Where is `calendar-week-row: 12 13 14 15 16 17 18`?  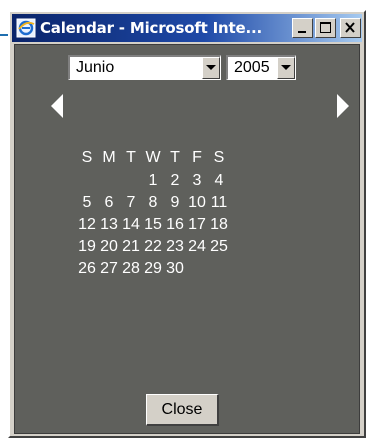 calendar-week-row: 12 13 14 15 16 17 18 is located at coordinates (153, 225).